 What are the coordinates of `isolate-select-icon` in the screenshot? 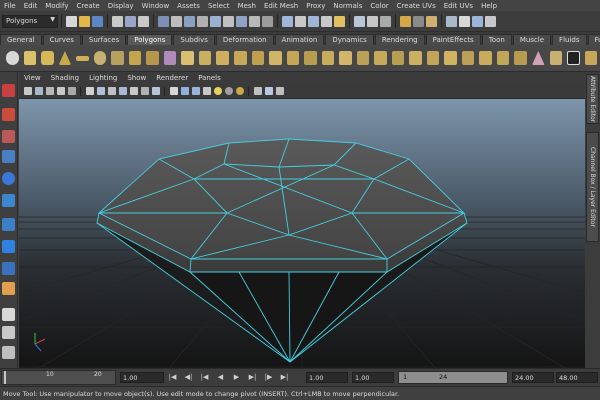 It's located at (257, 91).